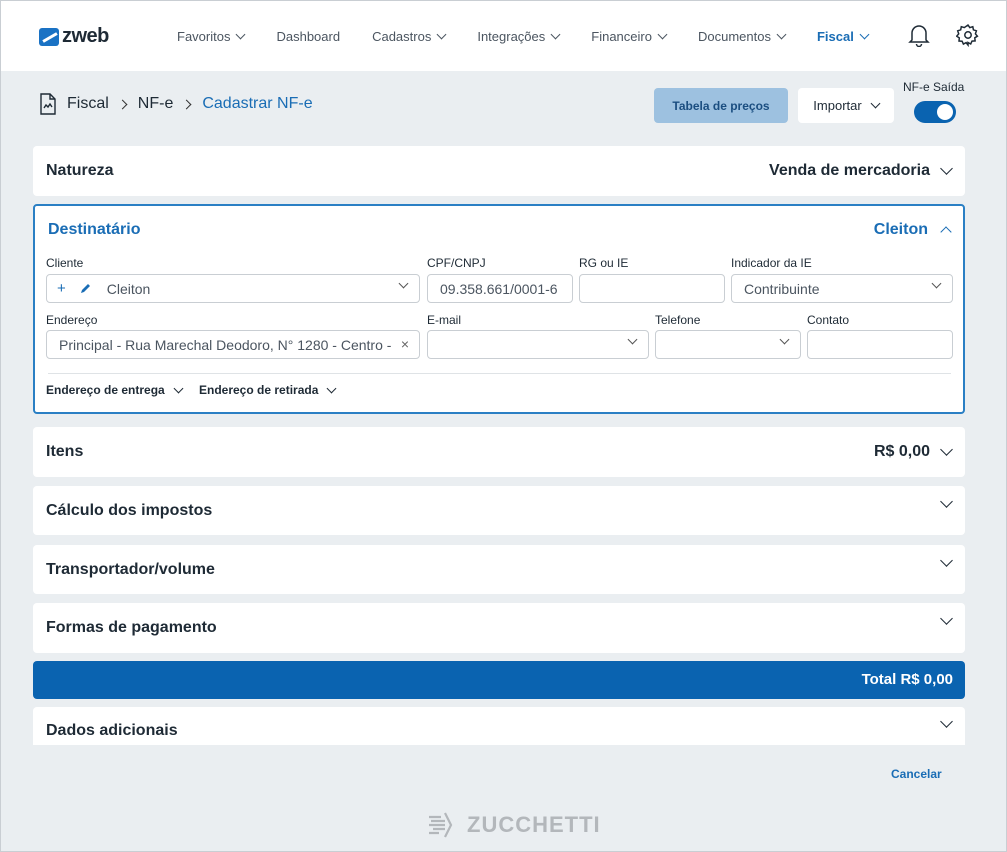 Image resolution: width=1007 pixels, height=852 pixels. I want to click on nav-item-documentos: Documentos, so click(742, 36).